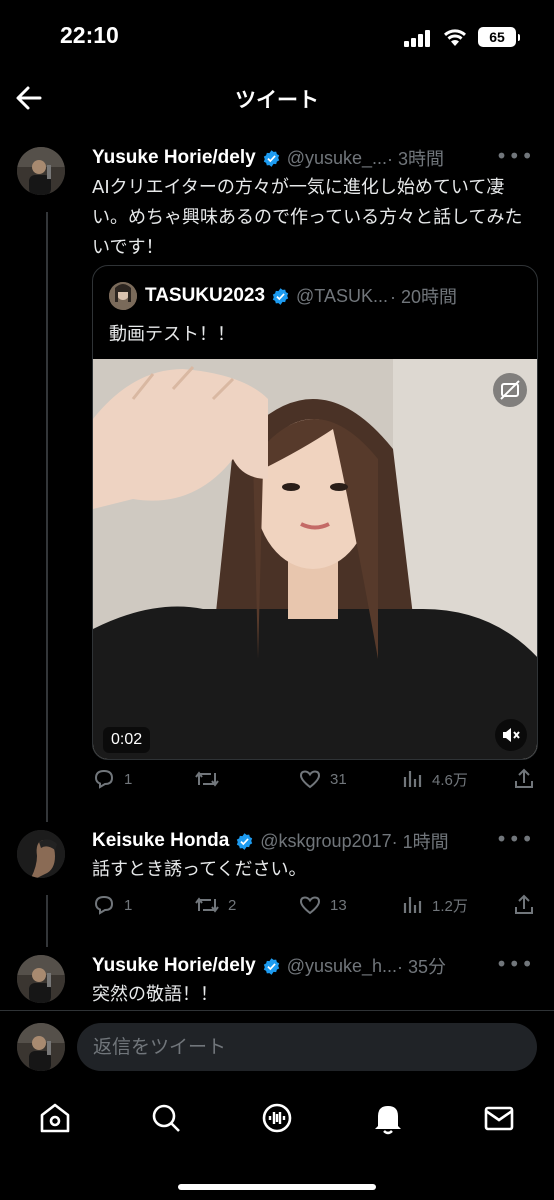  What do you see at coordinates (155, 994) in the screenshot?
I see `tweet-text: 突然の敬語！！` at bounding box center [155, 994].